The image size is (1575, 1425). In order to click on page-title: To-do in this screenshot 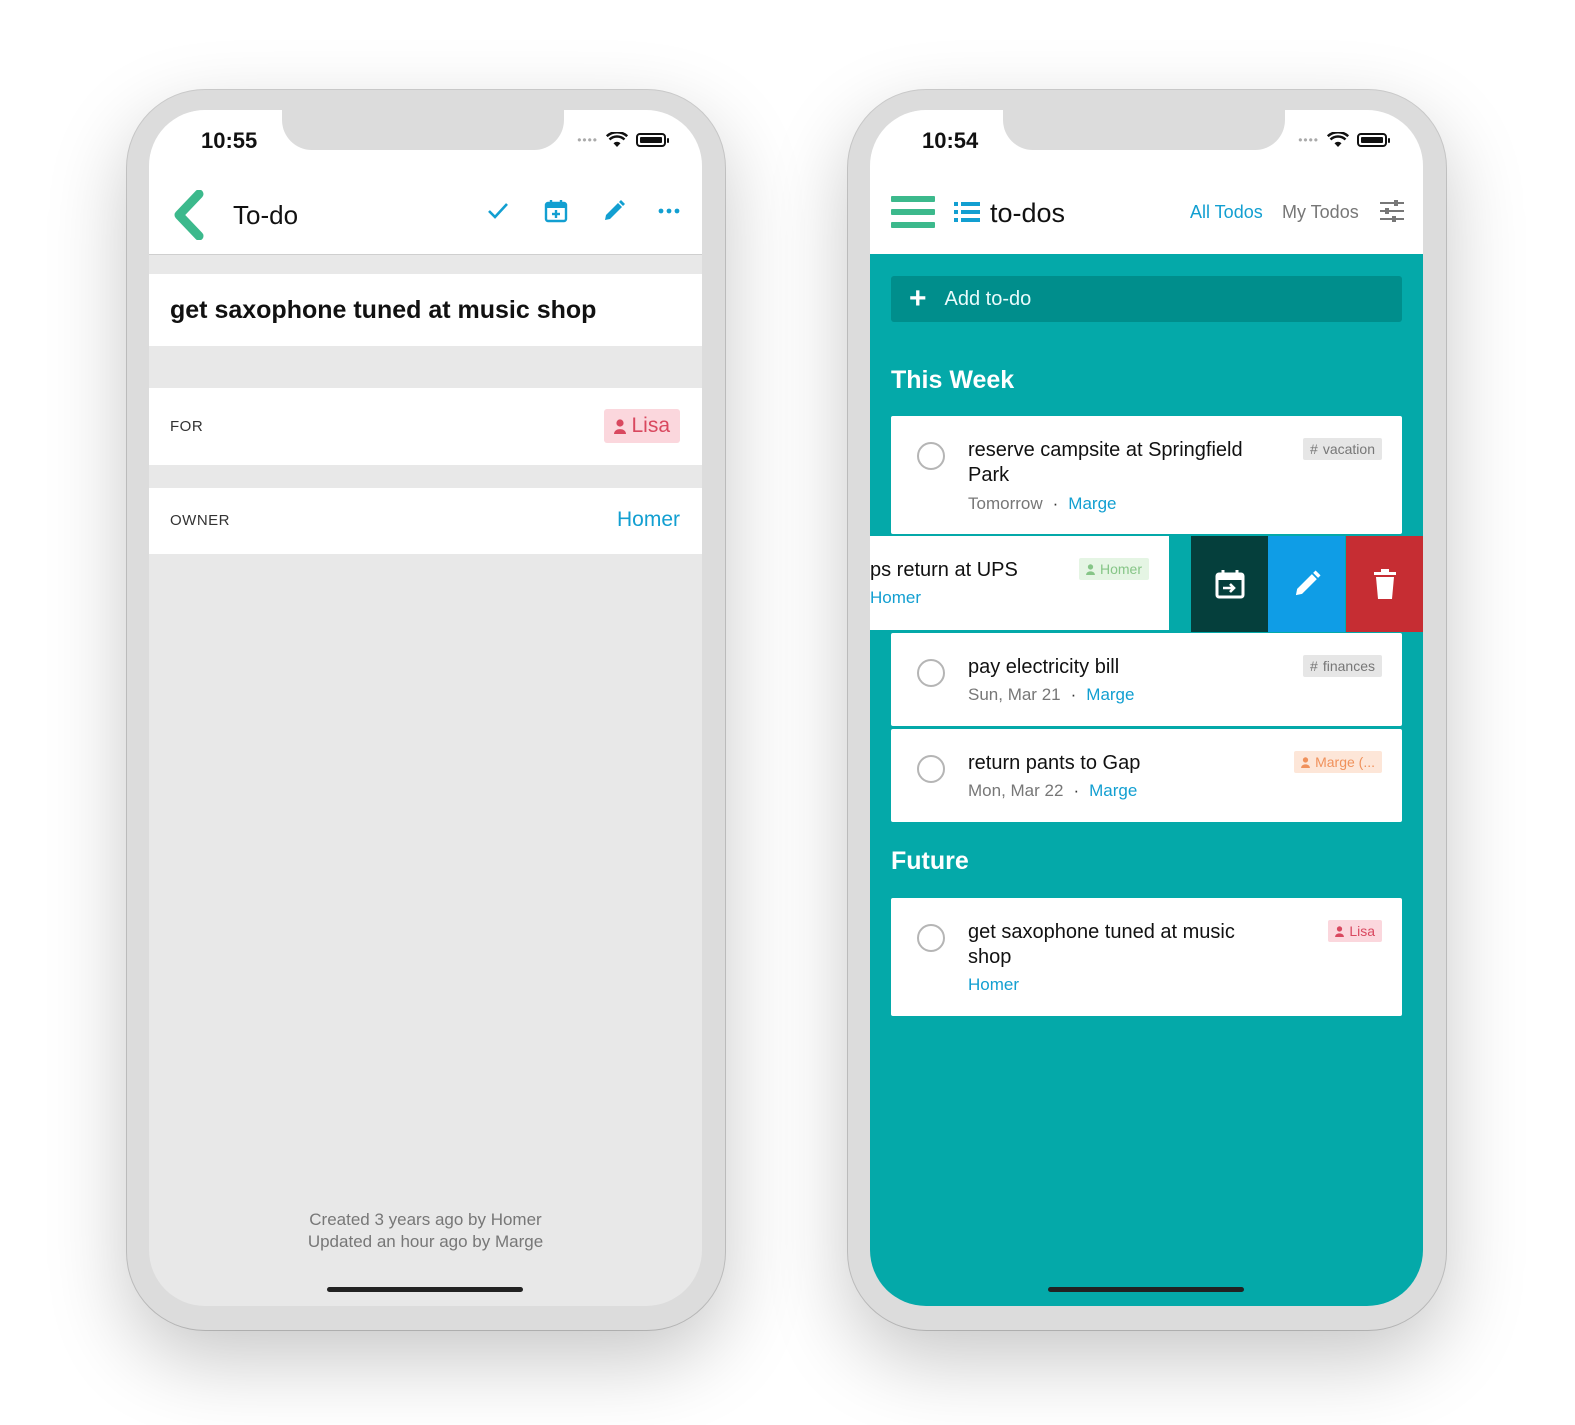, I will do `click(266, 215)`.